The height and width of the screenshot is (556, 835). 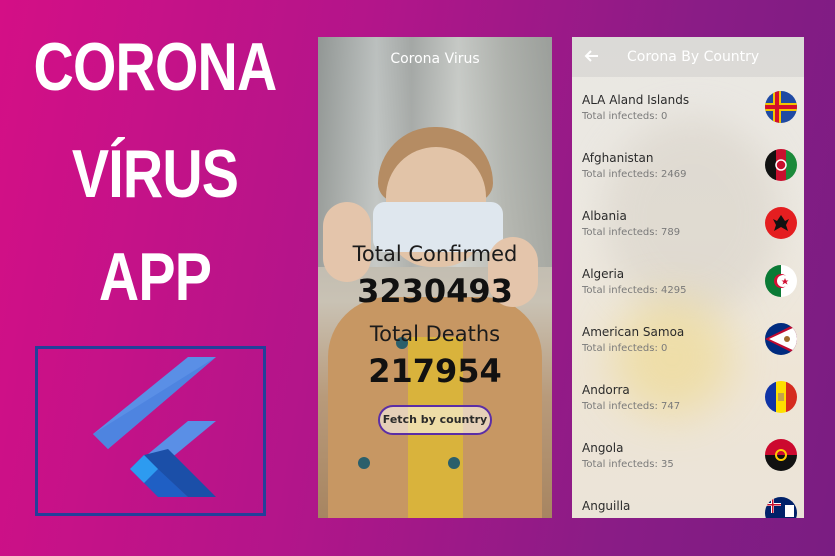 What do you see at coordinates (634, 174) in the screenshot?
I see `infected-count: Total infecteds: 2469` at bounding box center [634, 174].